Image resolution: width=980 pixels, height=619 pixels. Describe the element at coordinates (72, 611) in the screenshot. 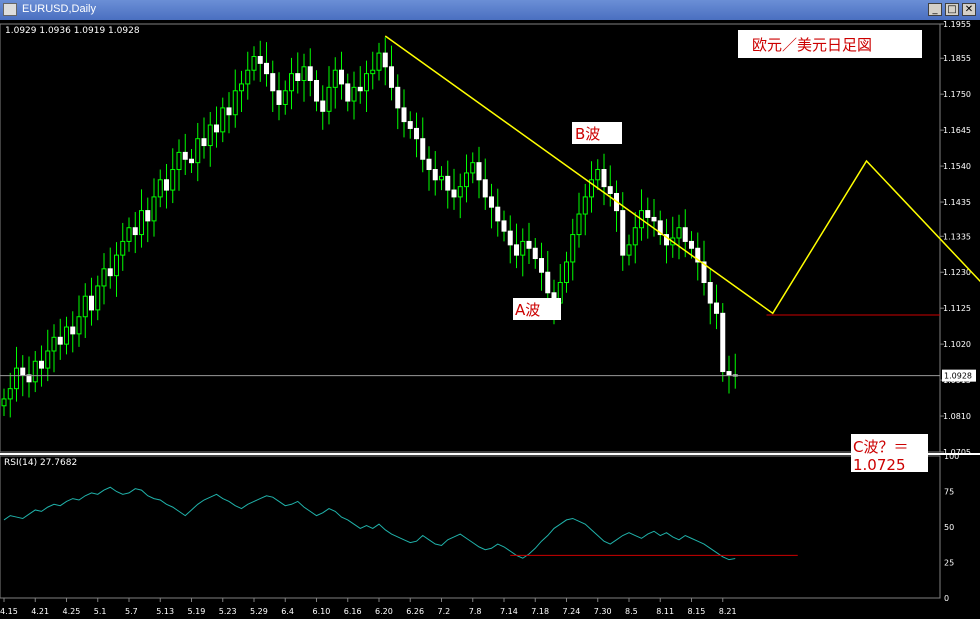

I see `date-tick-label: 4.25` at that location.